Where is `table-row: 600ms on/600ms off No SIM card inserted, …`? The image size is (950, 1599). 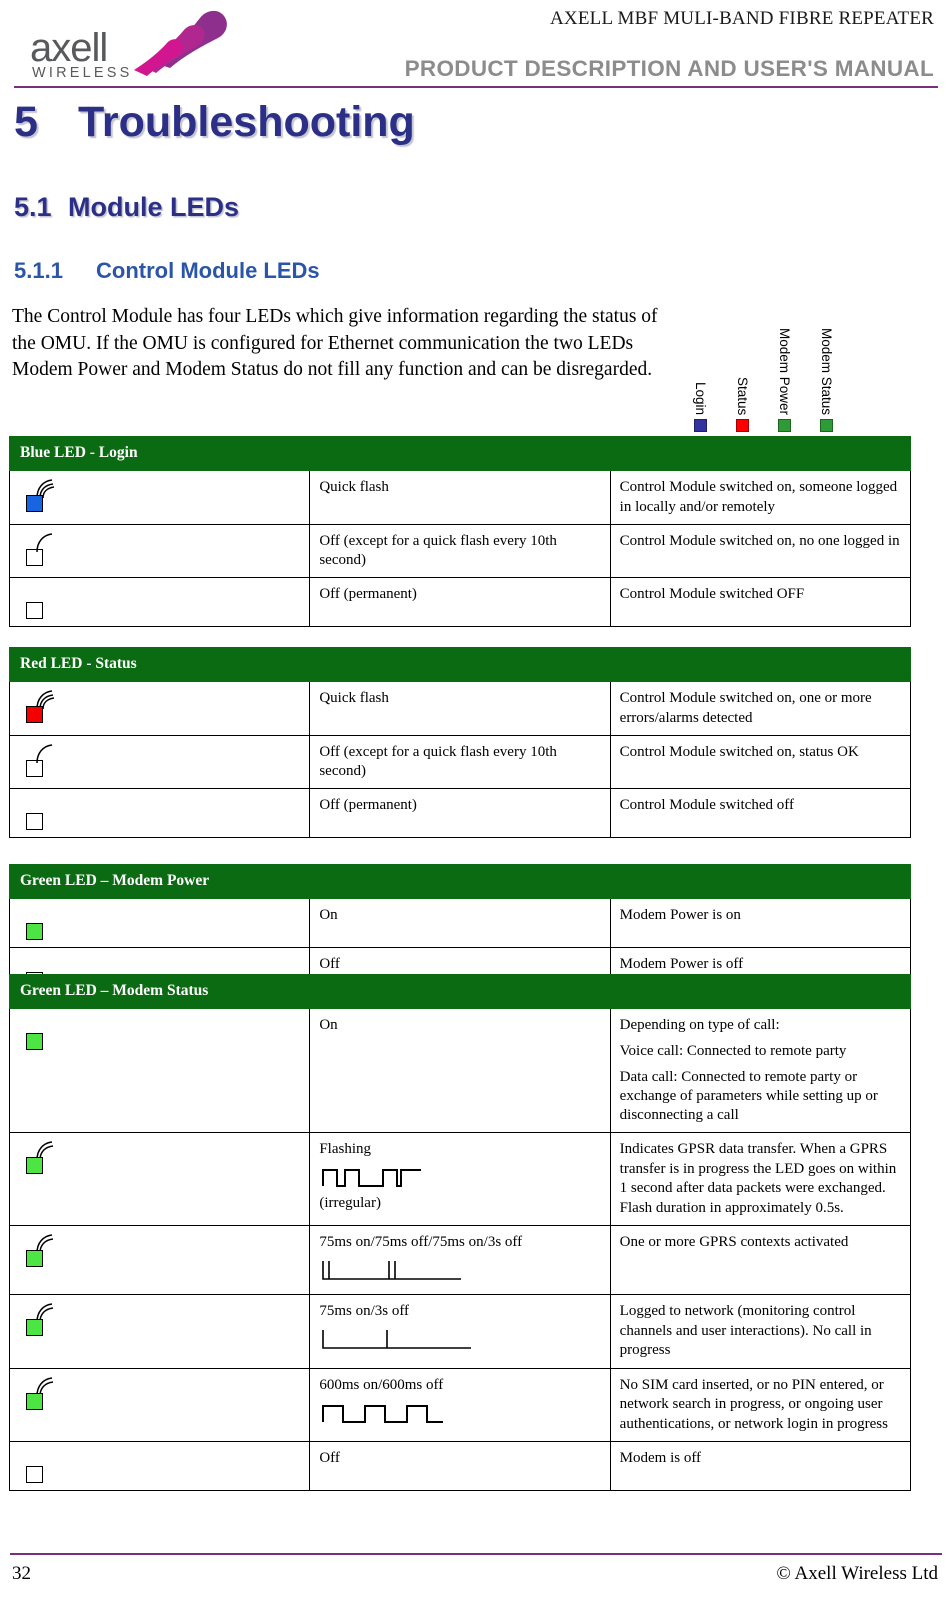
table-row: 600ms on/600ms off No SIM card inserted, … is located at coordinates (460, 1404).